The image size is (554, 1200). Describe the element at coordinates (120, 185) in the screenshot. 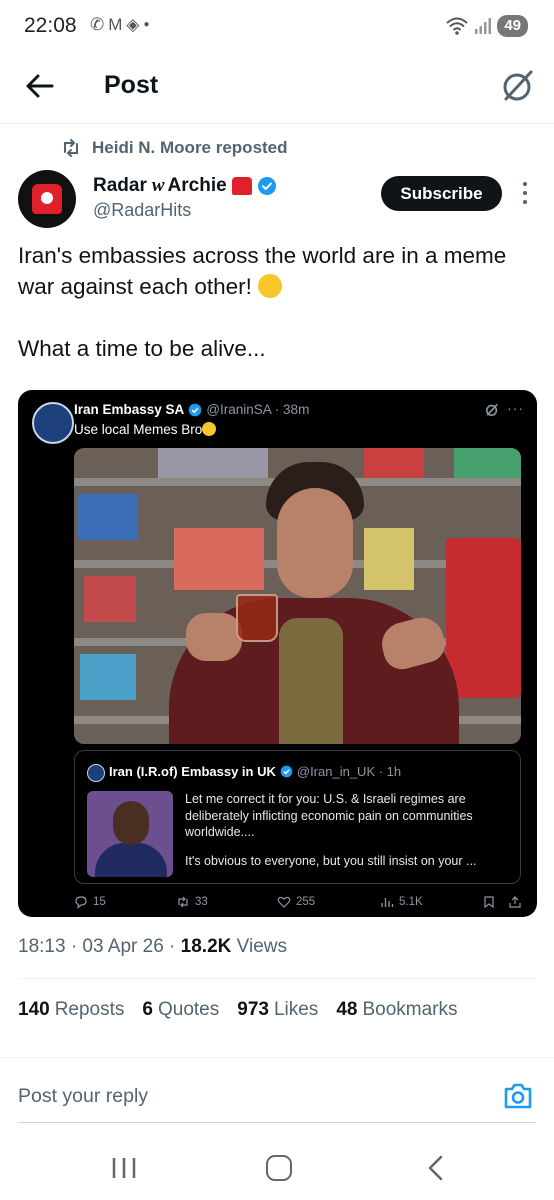

I see `author-name-first: Radar` at that location.